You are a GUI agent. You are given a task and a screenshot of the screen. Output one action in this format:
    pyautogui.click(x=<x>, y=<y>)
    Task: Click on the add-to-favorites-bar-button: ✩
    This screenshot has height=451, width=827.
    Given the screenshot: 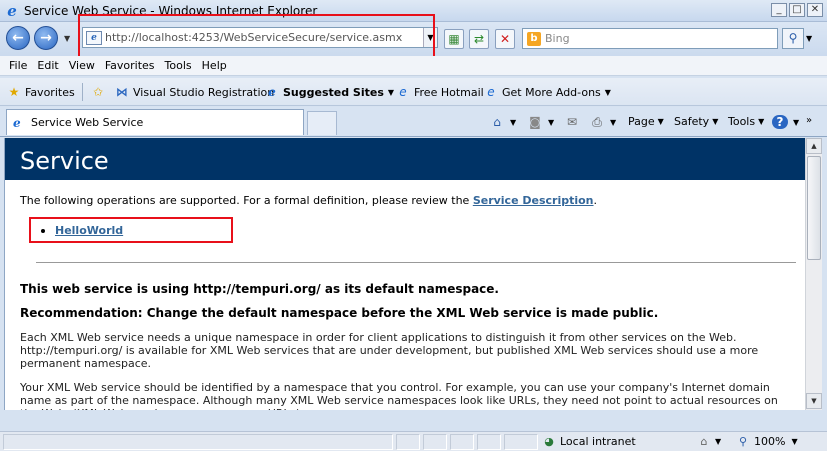 What is the action you would take?
    pyautogui.click(x=100, y=92)
    